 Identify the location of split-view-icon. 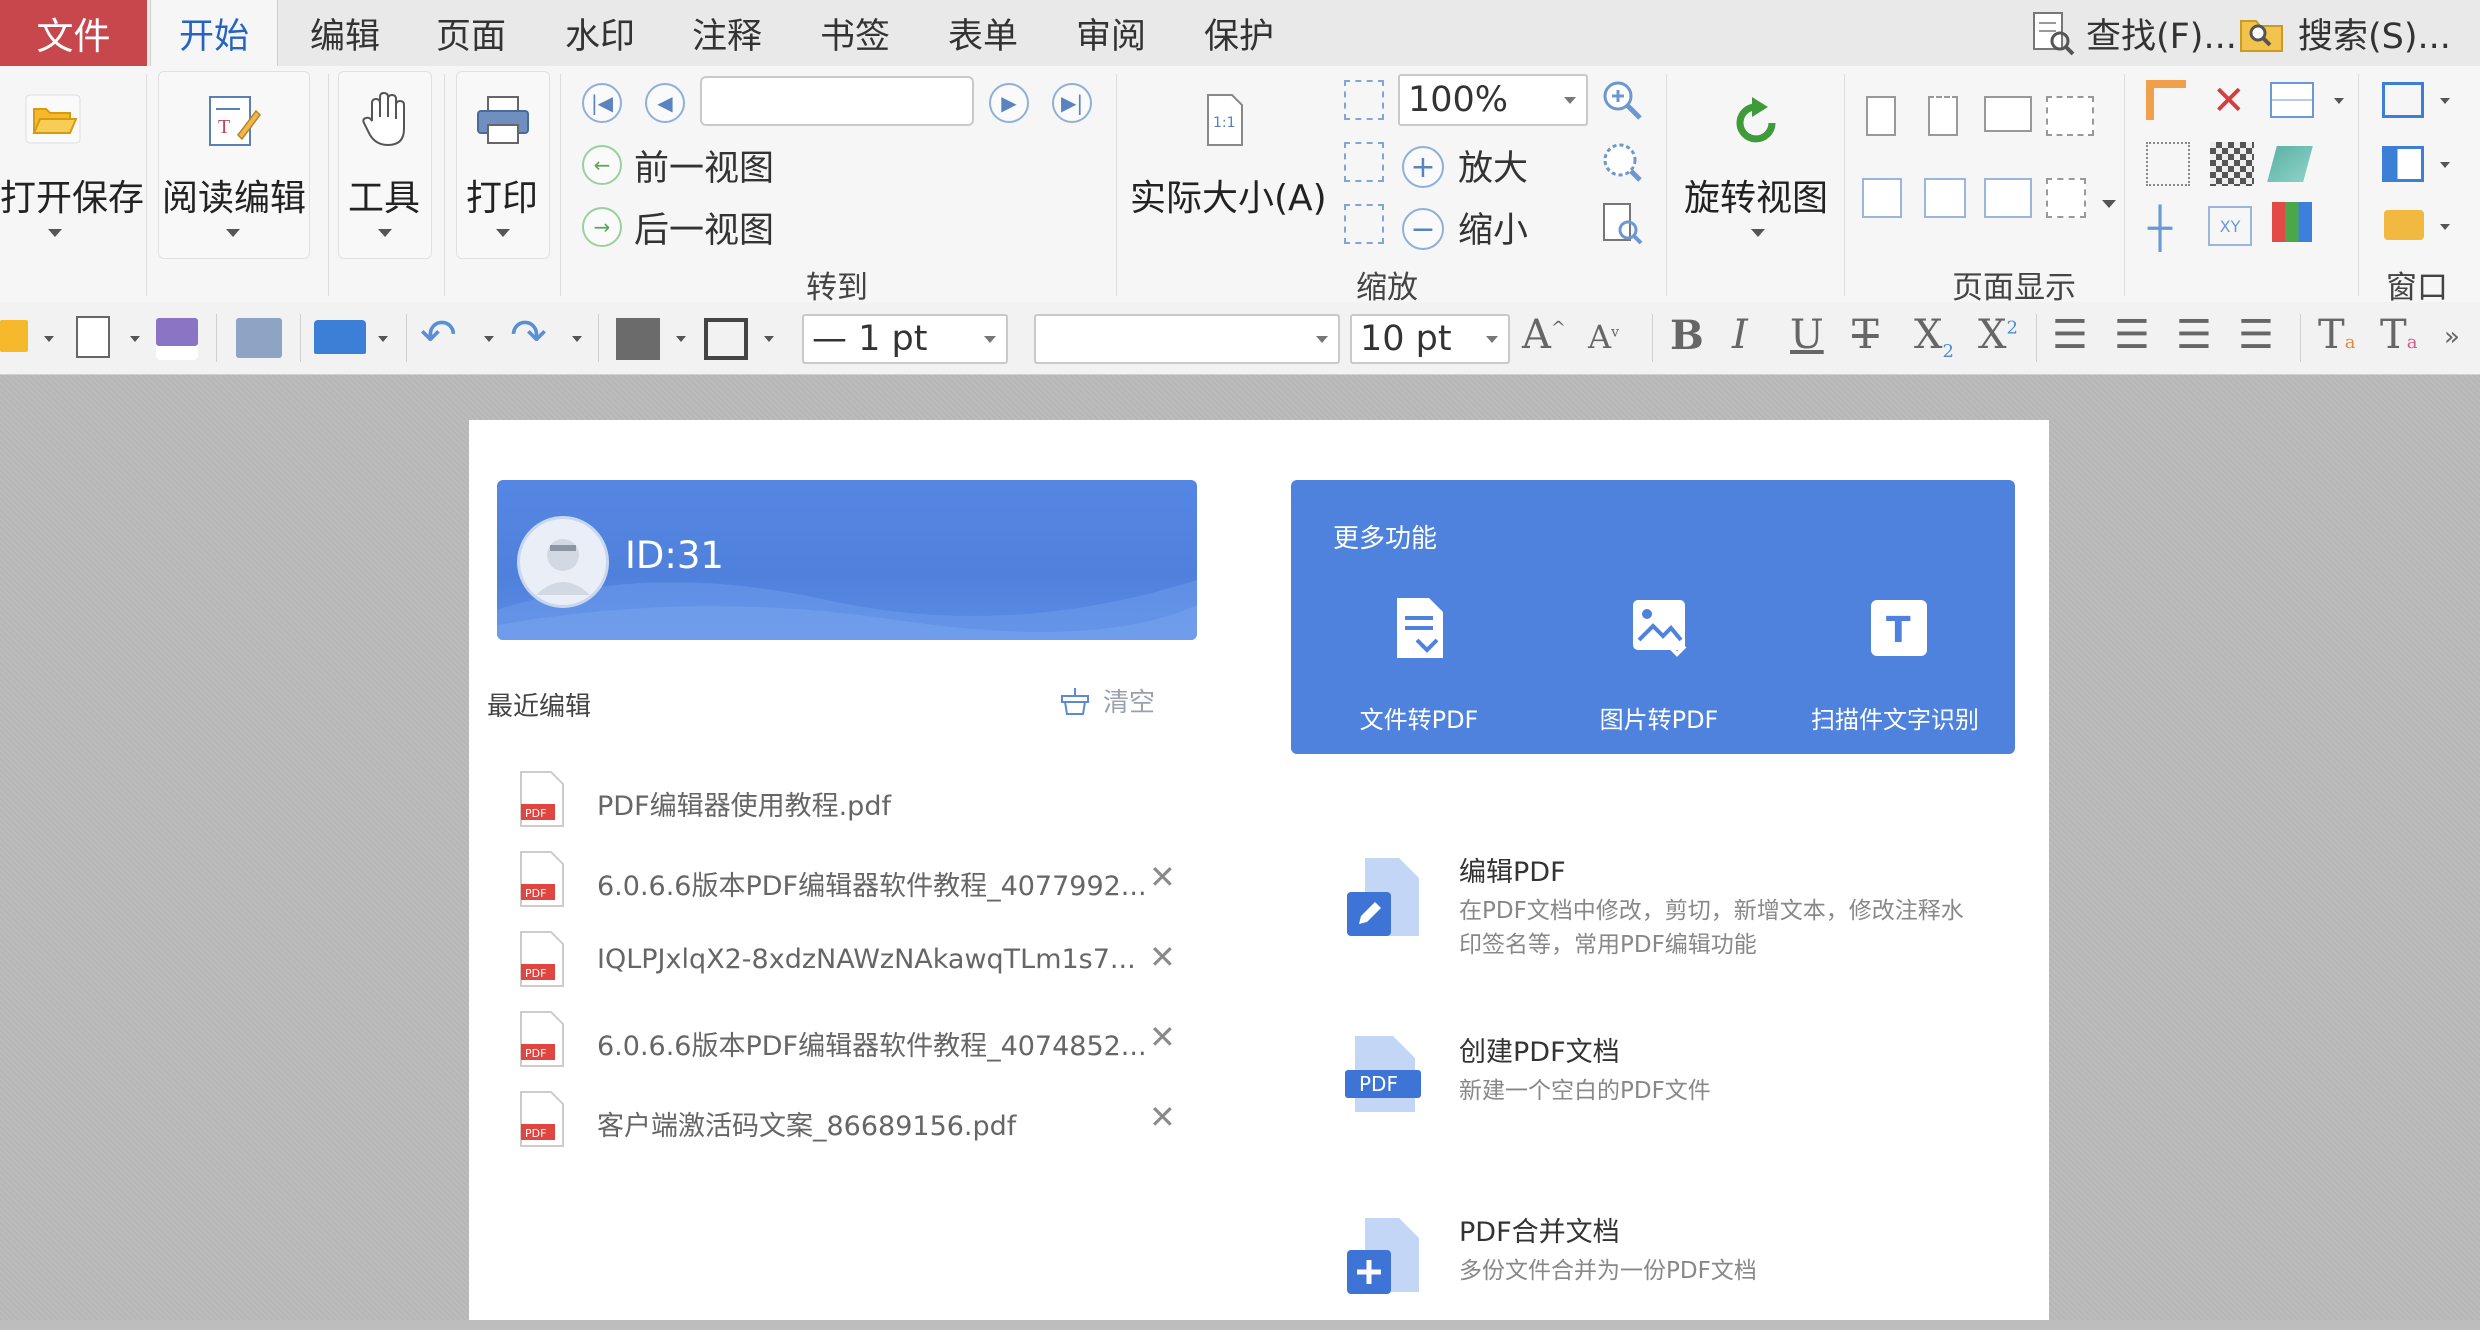
(1882, 198).